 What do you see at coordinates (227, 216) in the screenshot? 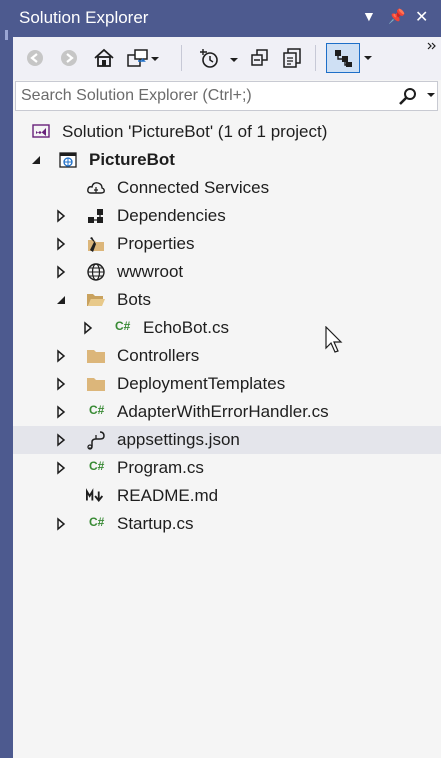
I see `tree-item-dependencies: Dependencies` at bounding box center [227, 216].